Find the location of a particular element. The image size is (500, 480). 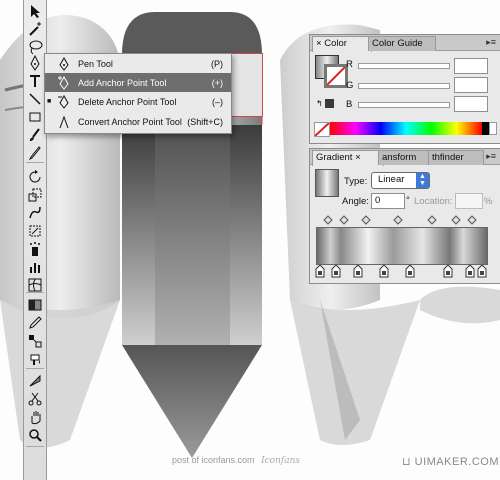

tab-label: Color Guide is located at coordinates (397, 43).